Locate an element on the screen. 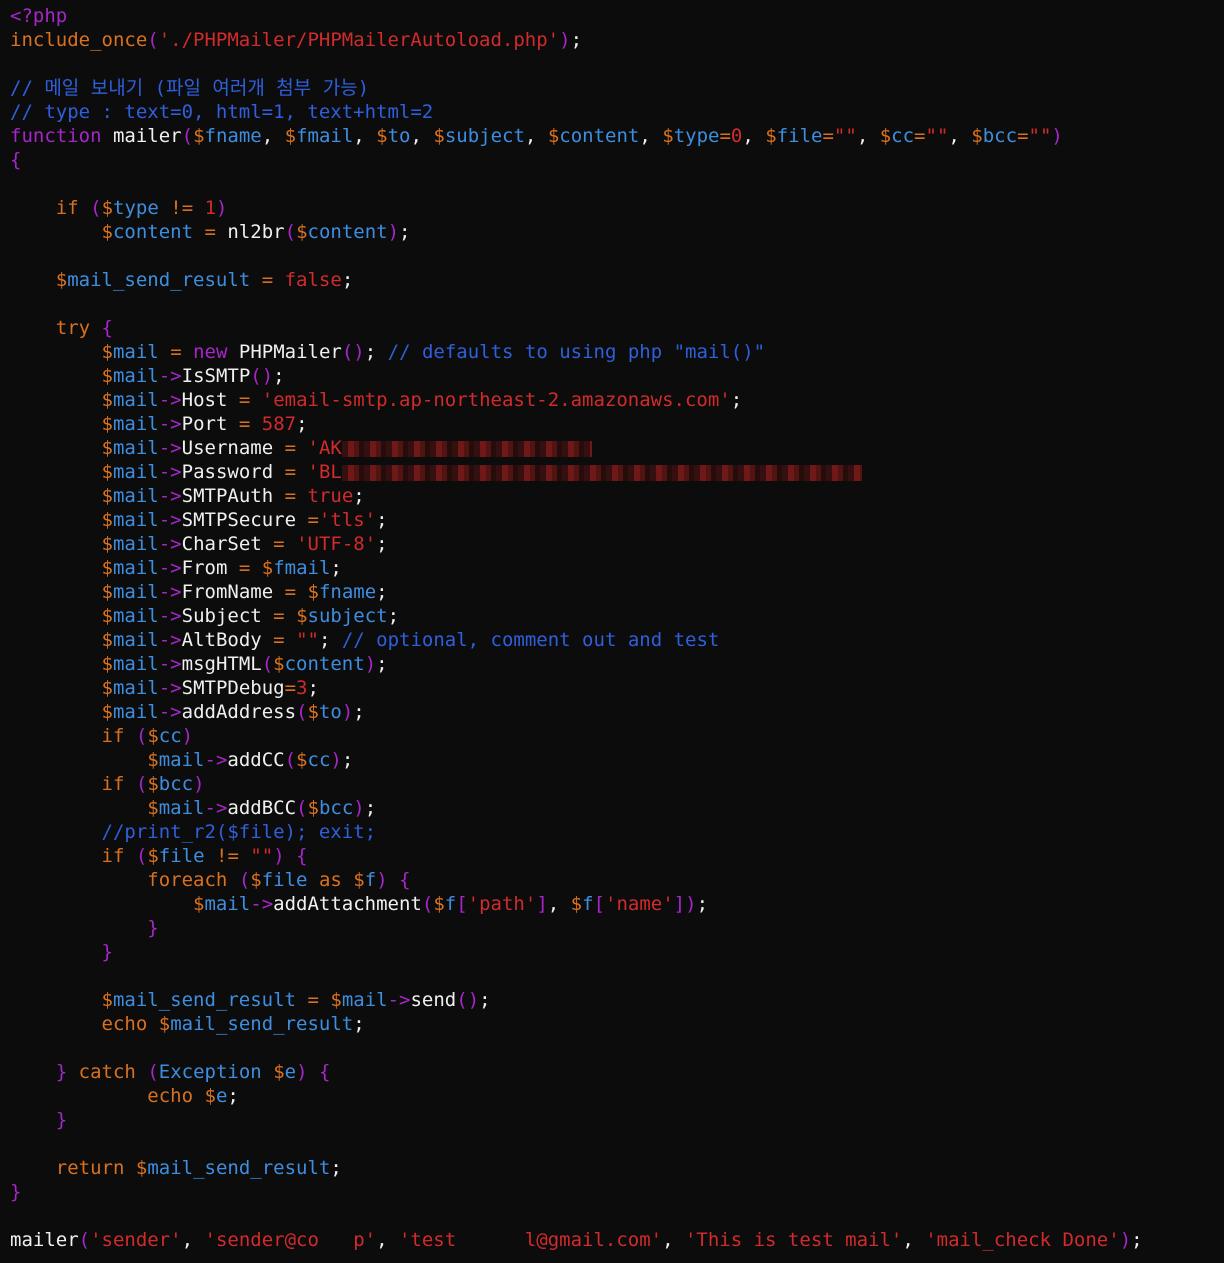 The width and height of the screenshot is (1224, 1263). redacted-password is located at coordinates (601, 472).